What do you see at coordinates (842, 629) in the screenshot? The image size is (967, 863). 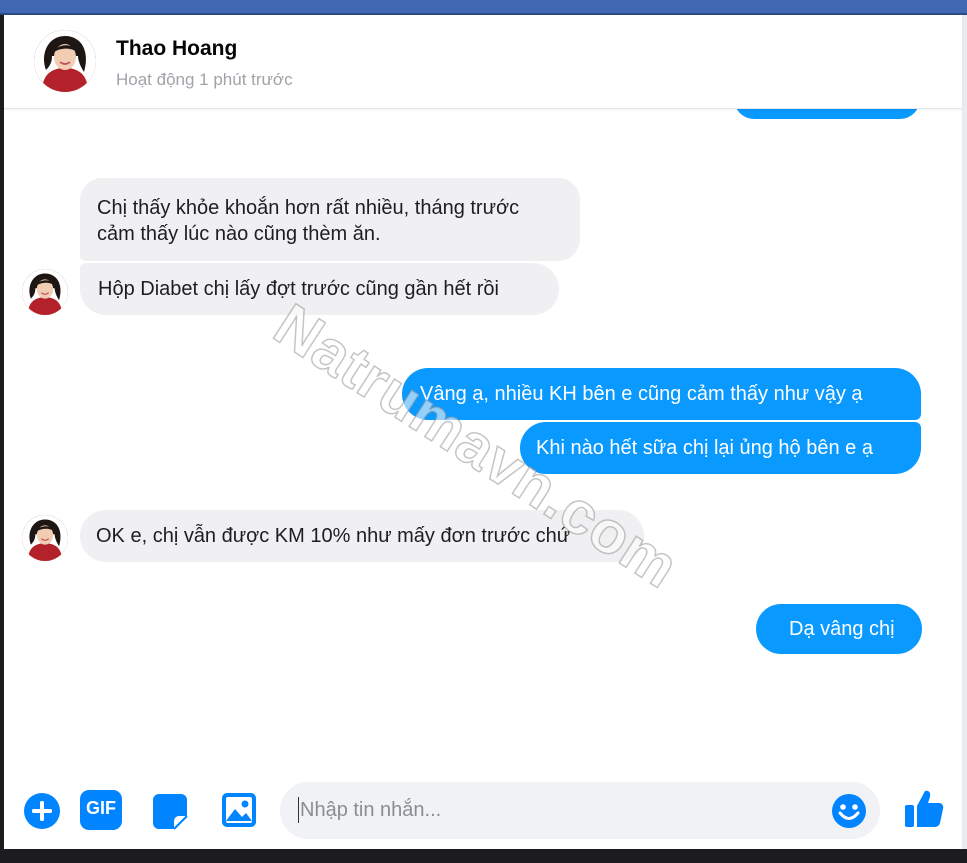 I see `message-text: Dạ vâng chị` at bounding box center [842, 629].